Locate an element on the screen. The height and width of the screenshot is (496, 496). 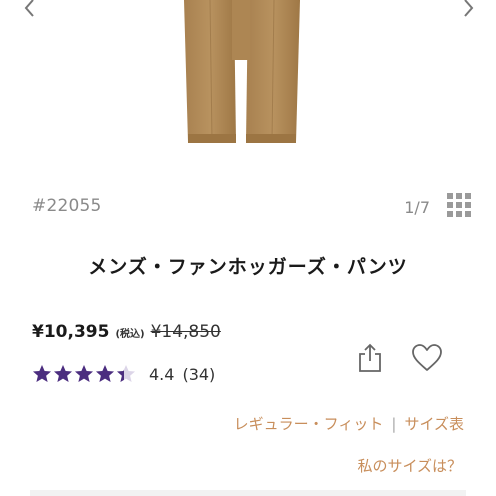
rating-row: 4.4 (34) is located at coordinates (123, 374).